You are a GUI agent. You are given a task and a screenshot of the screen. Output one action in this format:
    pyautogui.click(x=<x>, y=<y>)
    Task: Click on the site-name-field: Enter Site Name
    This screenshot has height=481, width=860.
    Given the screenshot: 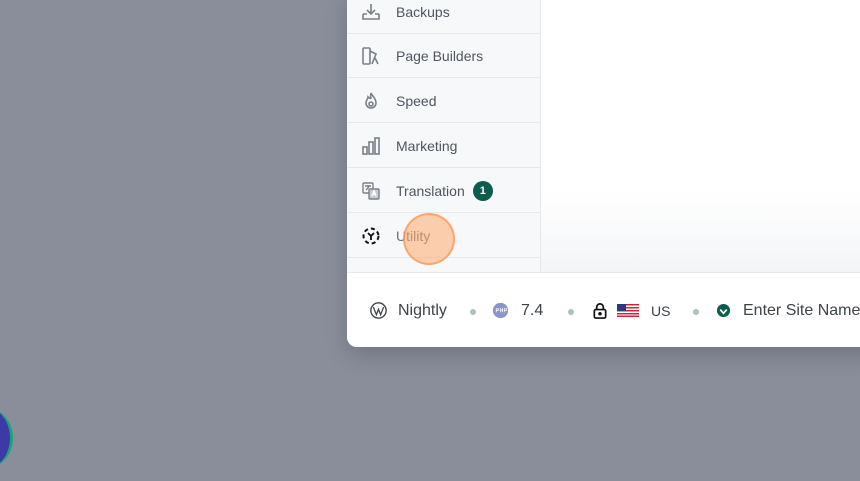 What is the action you would take?
    pyautogui.click(x=788, y=310)
    